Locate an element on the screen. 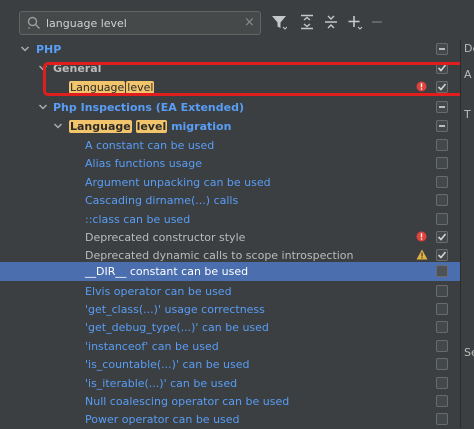  filter-icon is located at coordinates (279, 22).